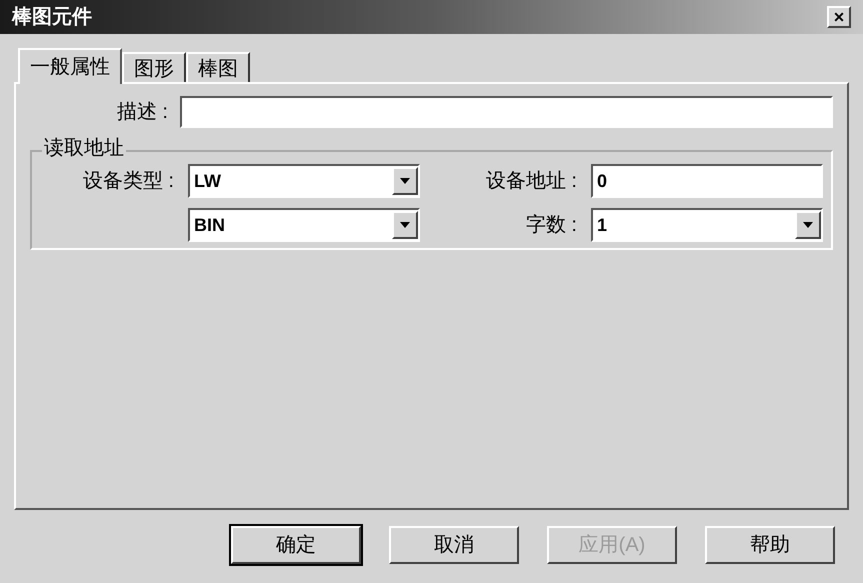 The height and width of the screenshot is (583, 863). Describe the element at coordinates (506, 112) in the screenshot. I see `description-field` at that location.